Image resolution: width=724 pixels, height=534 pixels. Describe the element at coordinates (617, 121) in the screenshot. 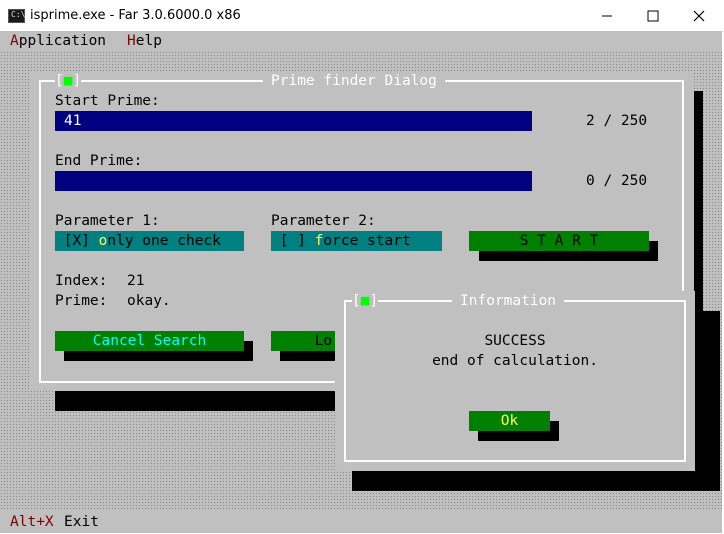

I see `start-prime-counter: 2 / 250` at that location.